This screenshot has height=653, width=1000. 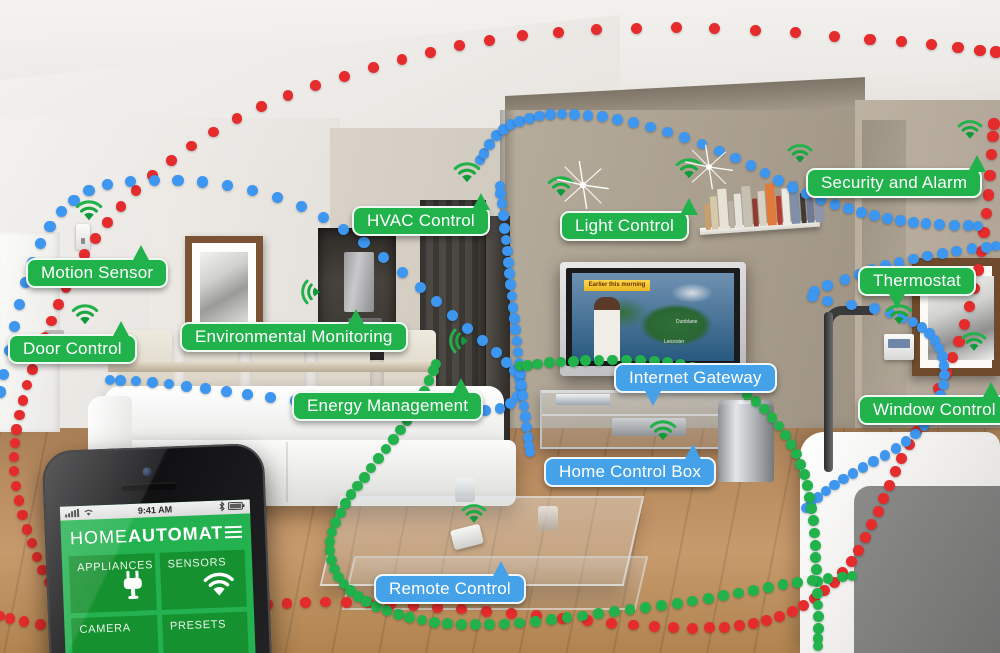 What do you see at coordinates (977, 163) in the screenshot?
I see `callout-security-and-alarm-tail` at bounding box center [977, 163].